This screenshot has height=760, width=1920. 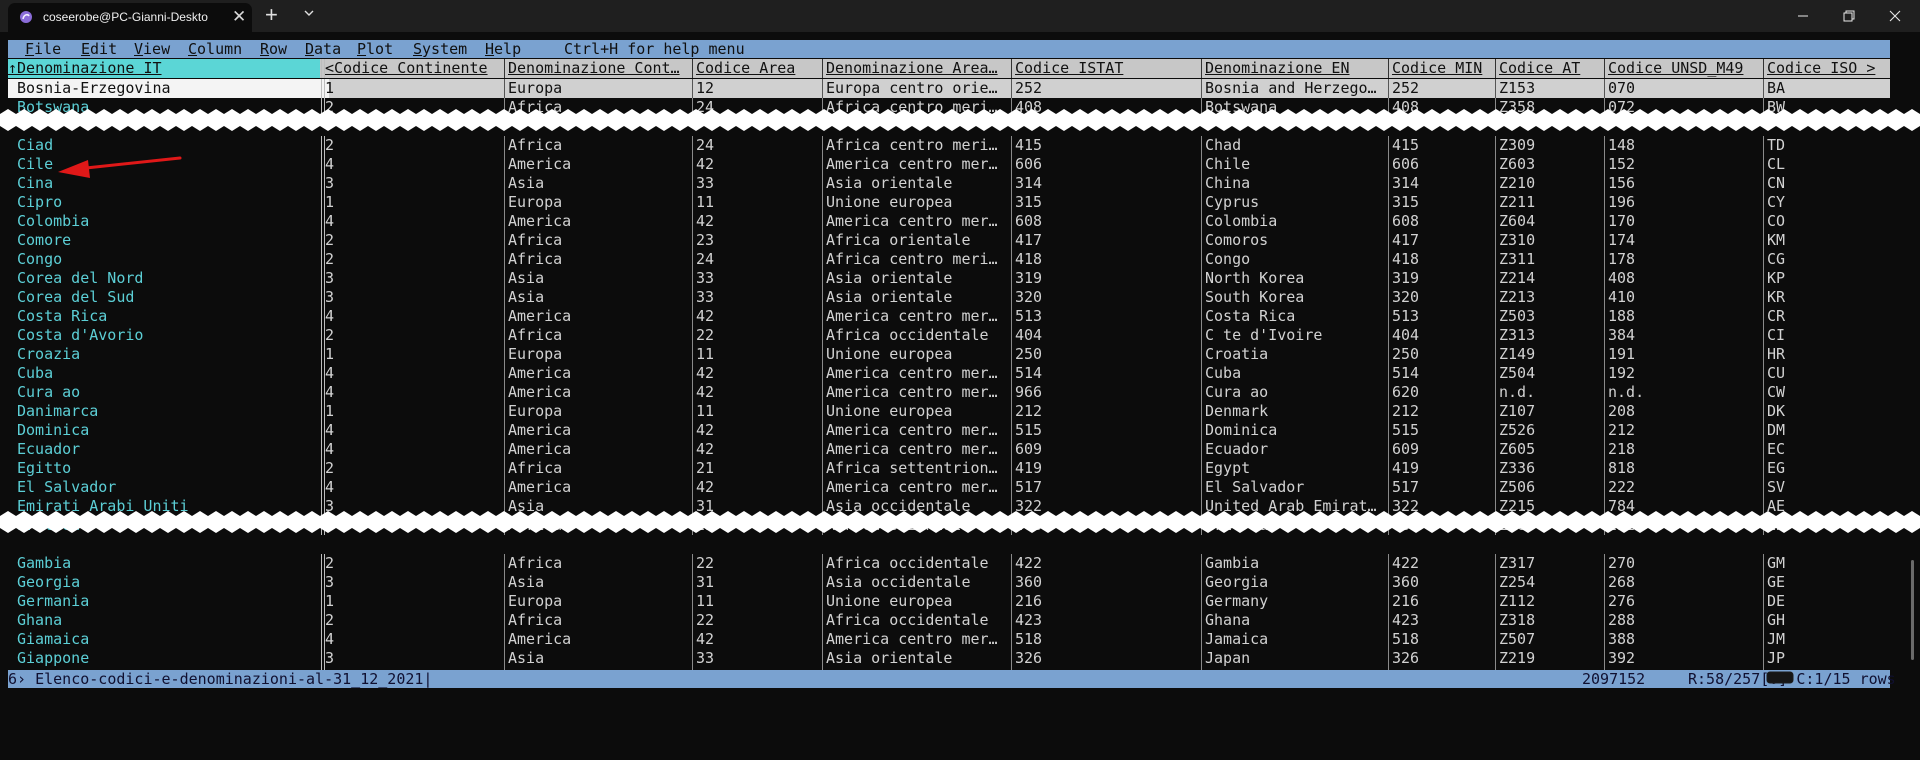 What do you see at coordinates (375, 49) in the screenshot?
I see `menu-plot: Plot` at bounding box center [375, 49].